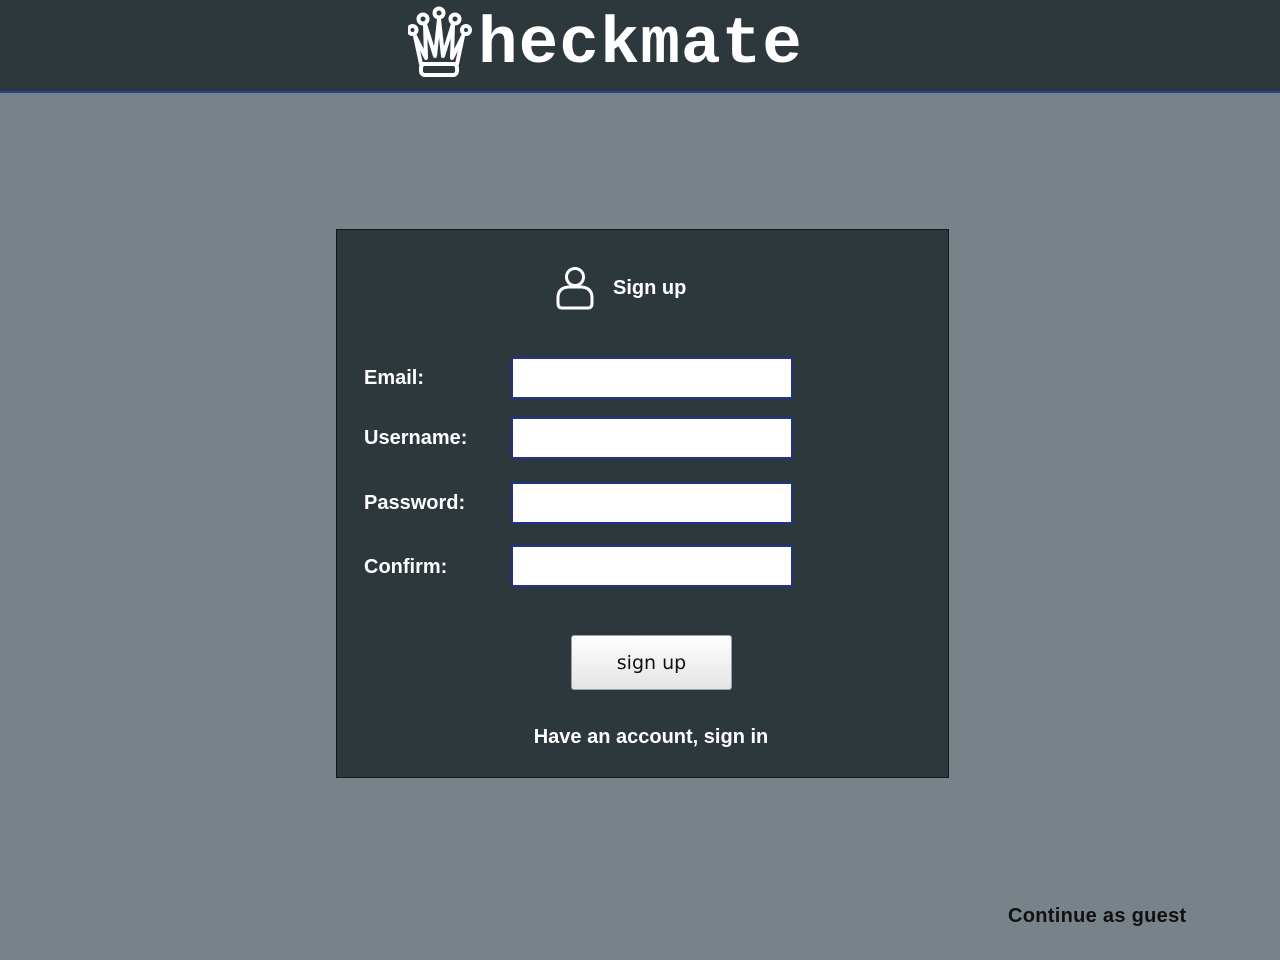  Describe the element at coordinates (1097, 916) in the screenshot. I see `continue-as-guest-link: Continue as guest` at that location.